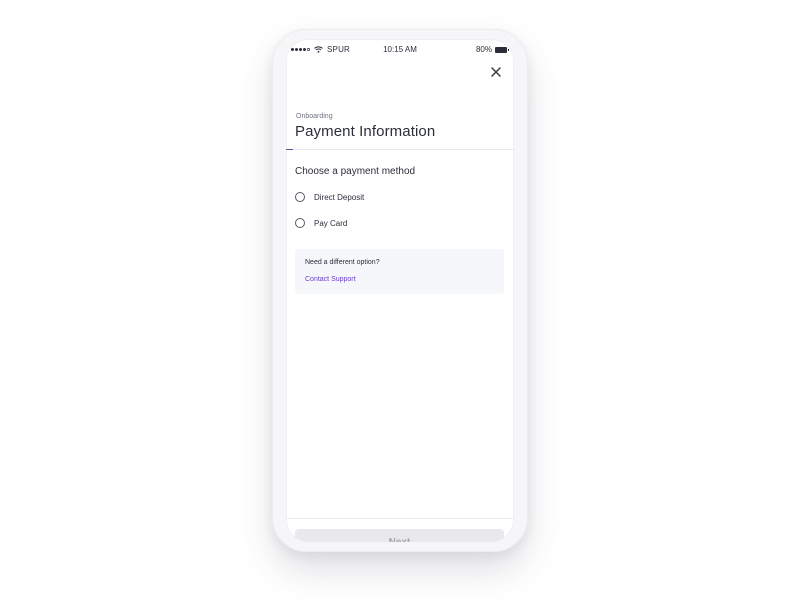  Describe the element at coordinates (339, 197) in the screenshot. I see `radio-label: Direct Deposit` at that location.